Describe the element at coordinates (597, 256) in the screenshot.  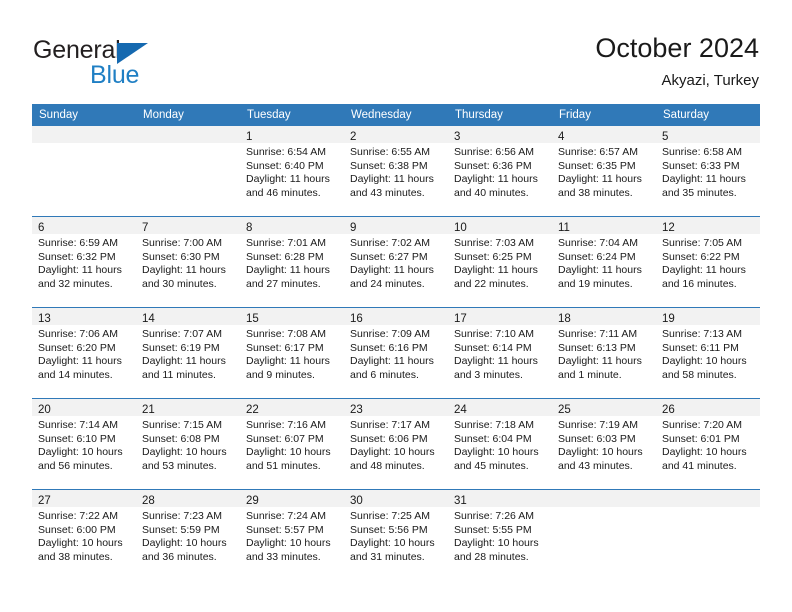
I see `sunset-text: Sunset: 6:24 PM` at that location.